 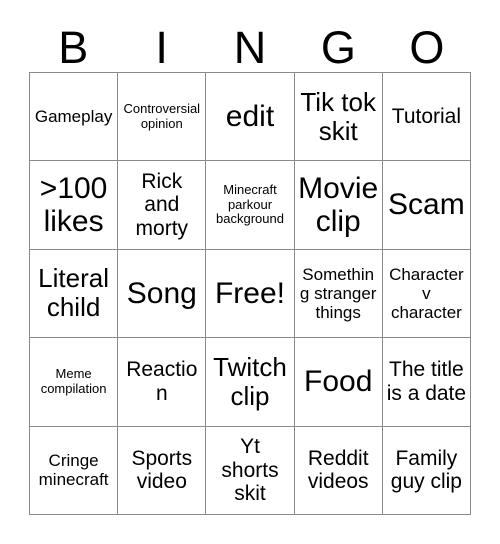 I want to click on bingo-cell-label: Character v character, so click(x=426, y=293).